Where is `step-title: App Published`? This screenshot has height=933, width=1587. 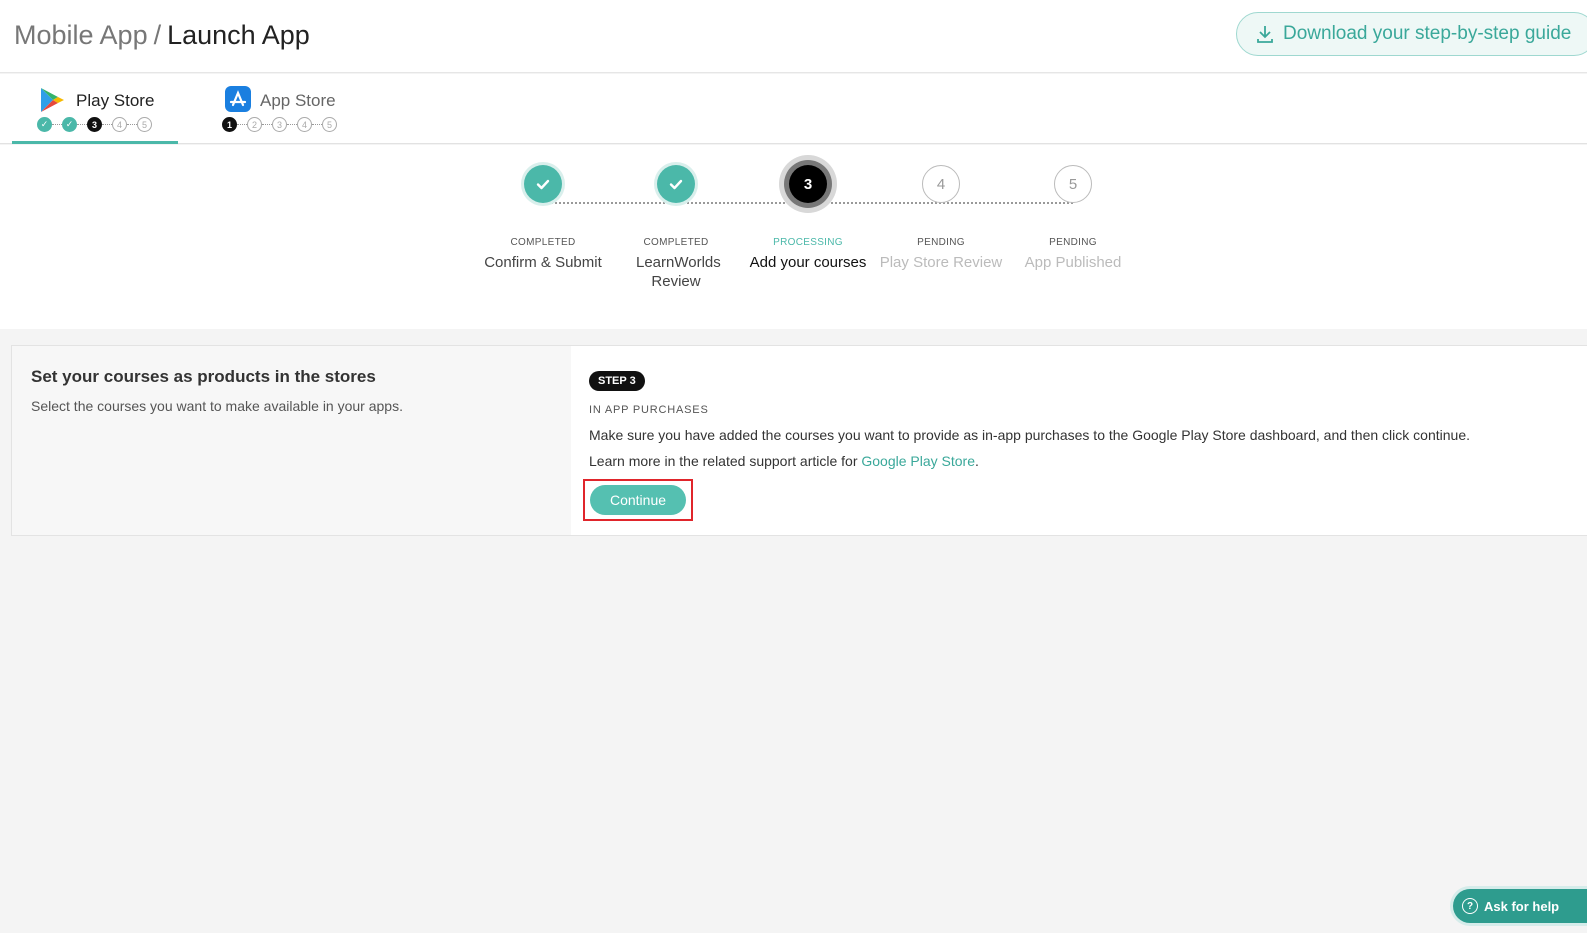
step-title: App Published is located at coordinates (1073, 262).